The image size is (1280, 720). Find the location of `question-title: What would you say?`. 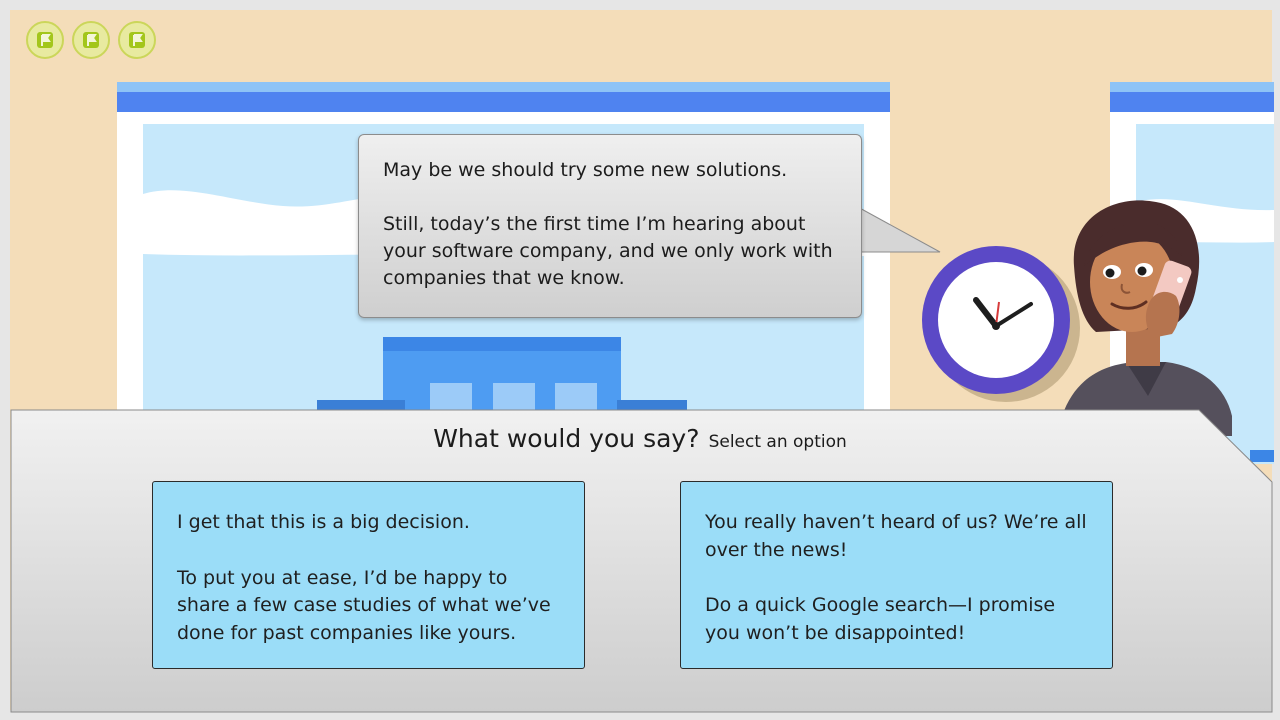

question-title: What would you say? is located at coordinates (566, 438).